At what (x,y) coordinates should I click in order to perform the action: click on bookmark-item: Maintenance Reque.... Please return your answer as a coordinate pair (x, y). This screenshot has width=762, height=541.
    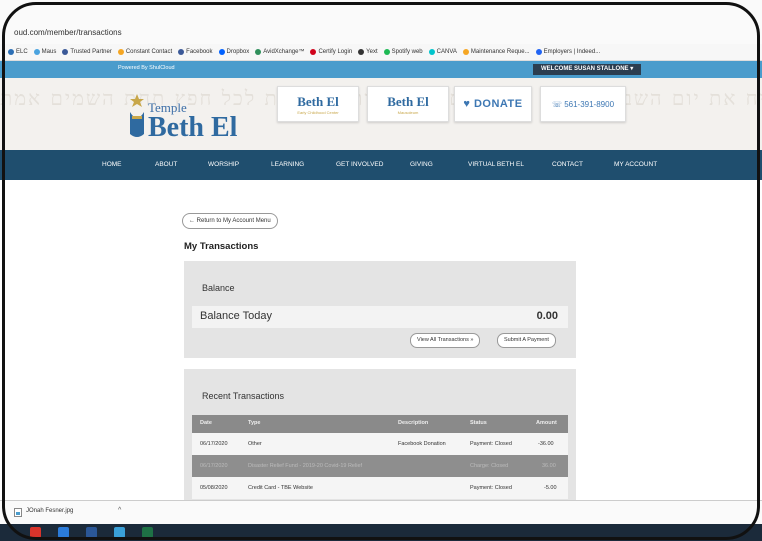
    Looking at the image, I should click on (496, 52).